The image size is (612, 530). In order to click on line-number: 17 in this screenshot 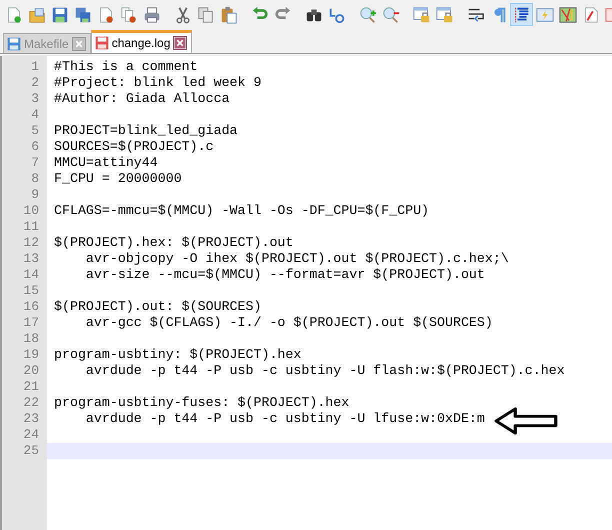, I will do `click(31, 323)`.